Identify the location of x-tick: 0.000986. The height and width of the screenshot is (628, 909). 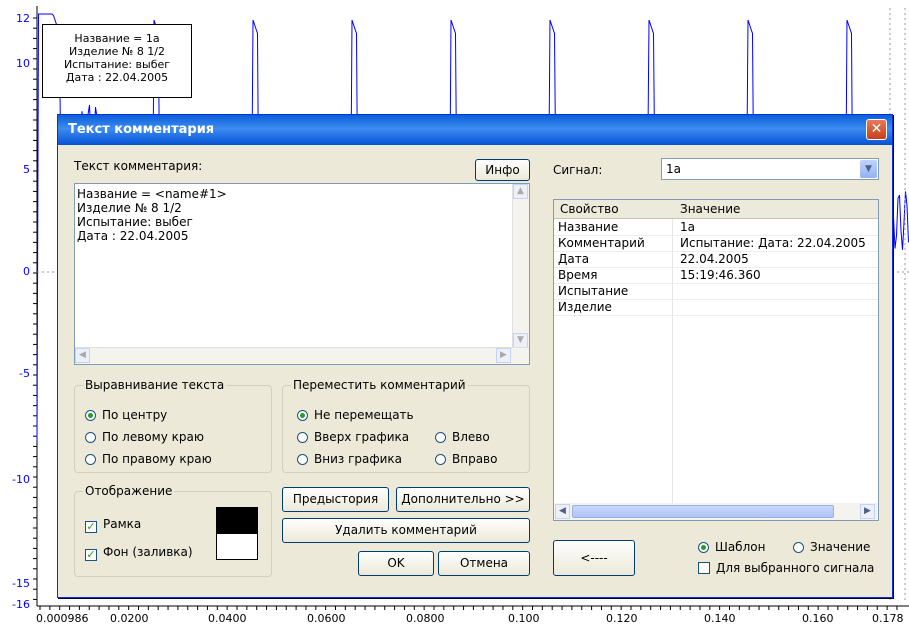
(62, 618).